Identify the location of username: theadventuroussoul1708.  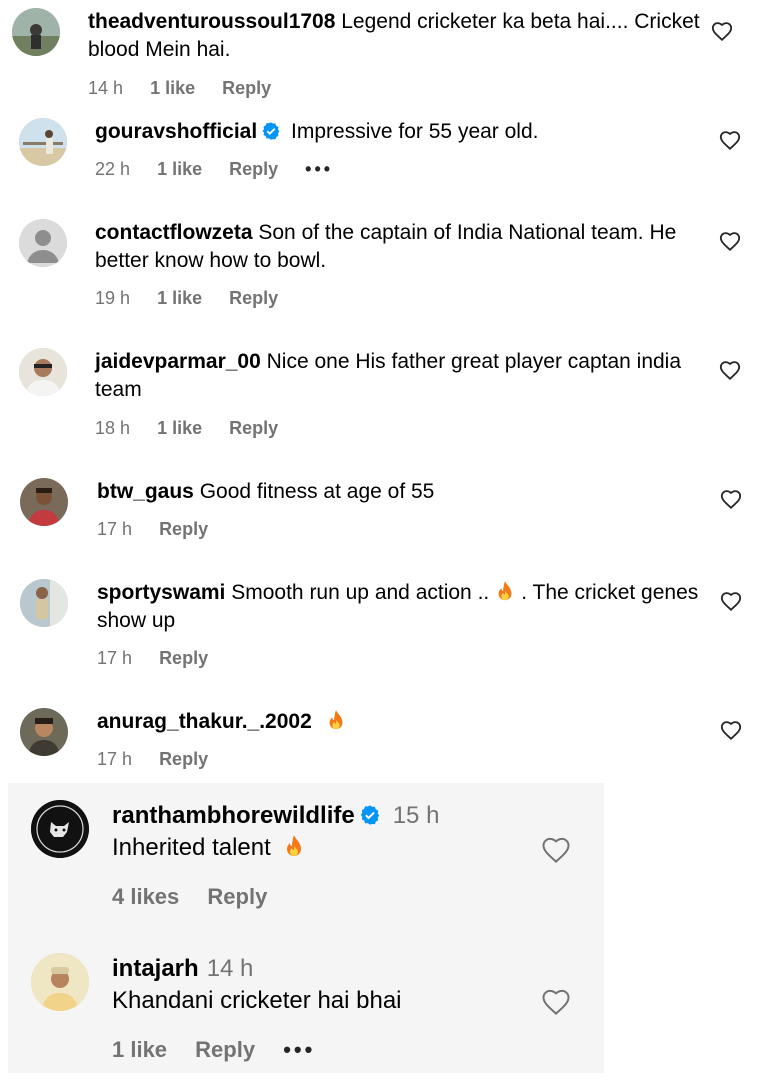
(211, 21).